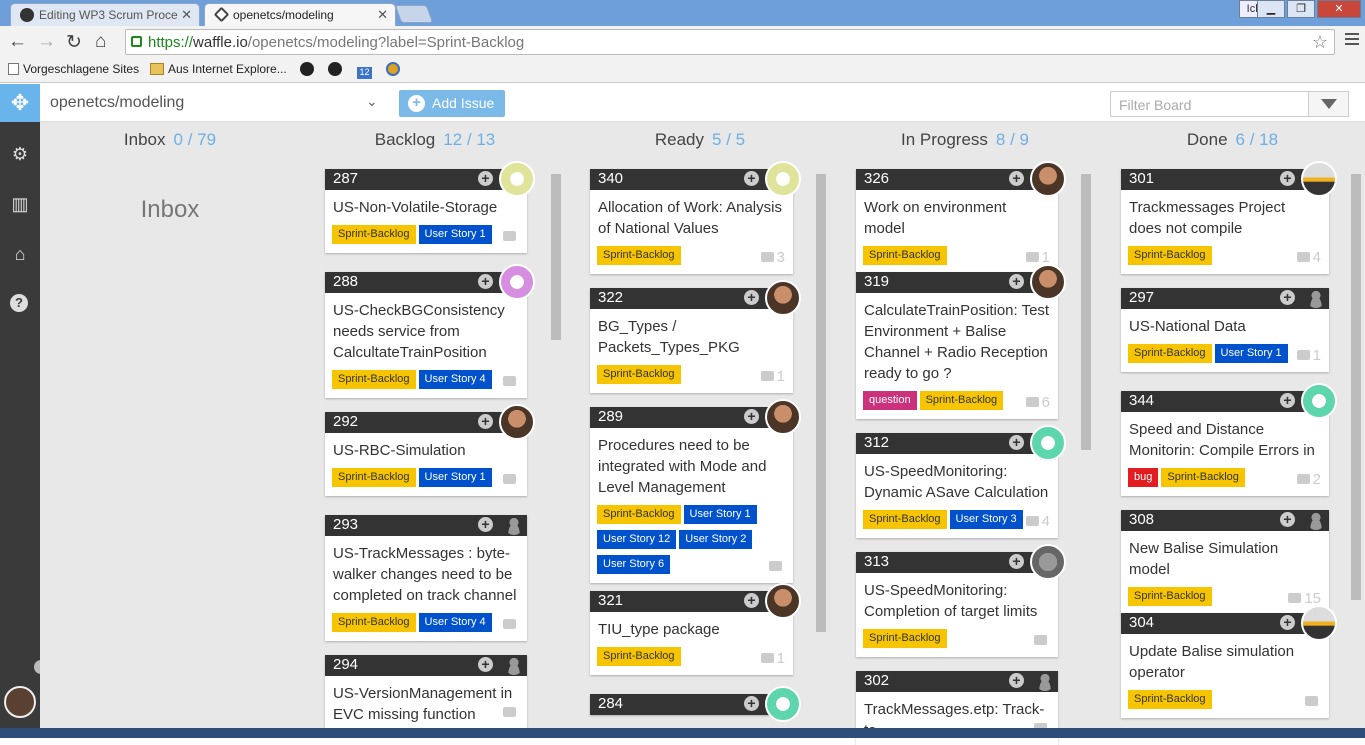  Describe the element at coordinates (366, 70) in the screenshot. I see `bookmark-calendar: 12` at that location.